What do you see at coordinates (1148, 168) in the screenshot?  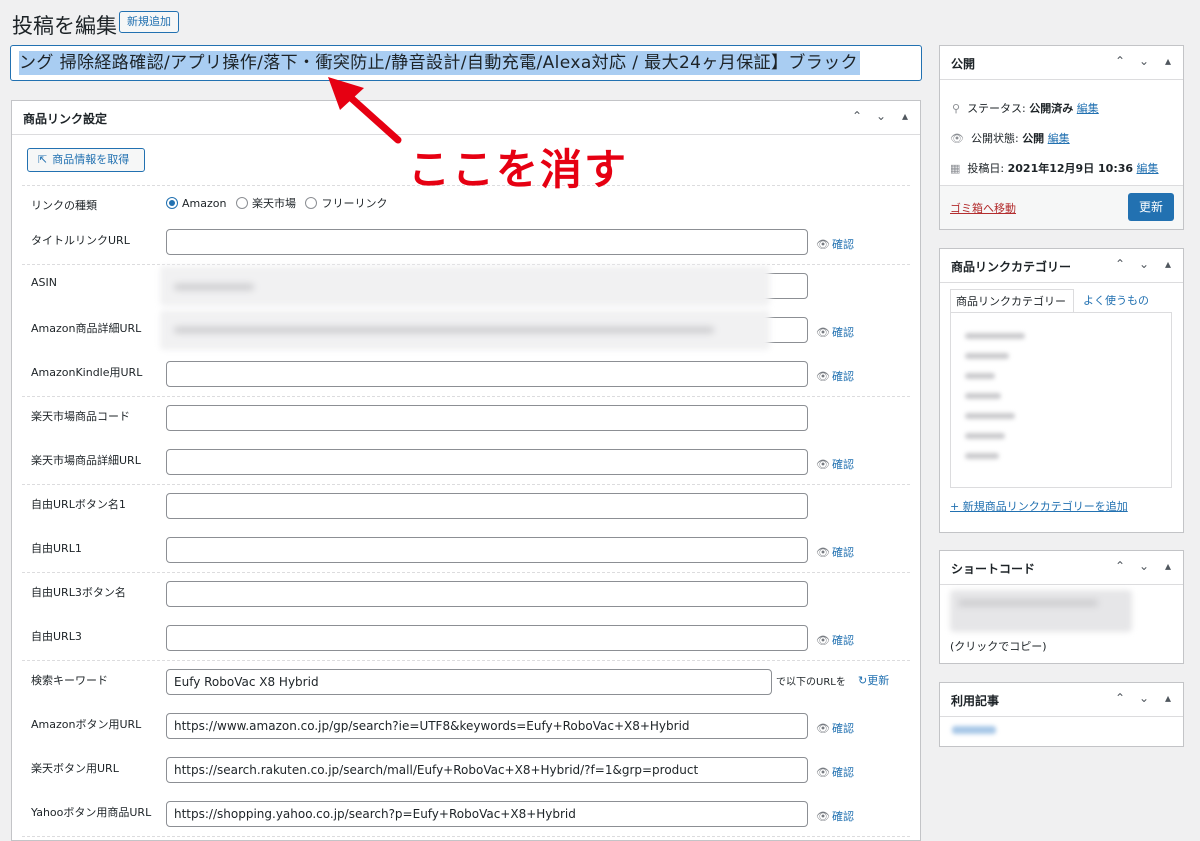 I see `edit-date-link: 編集` at bounding box center [1148, 168].